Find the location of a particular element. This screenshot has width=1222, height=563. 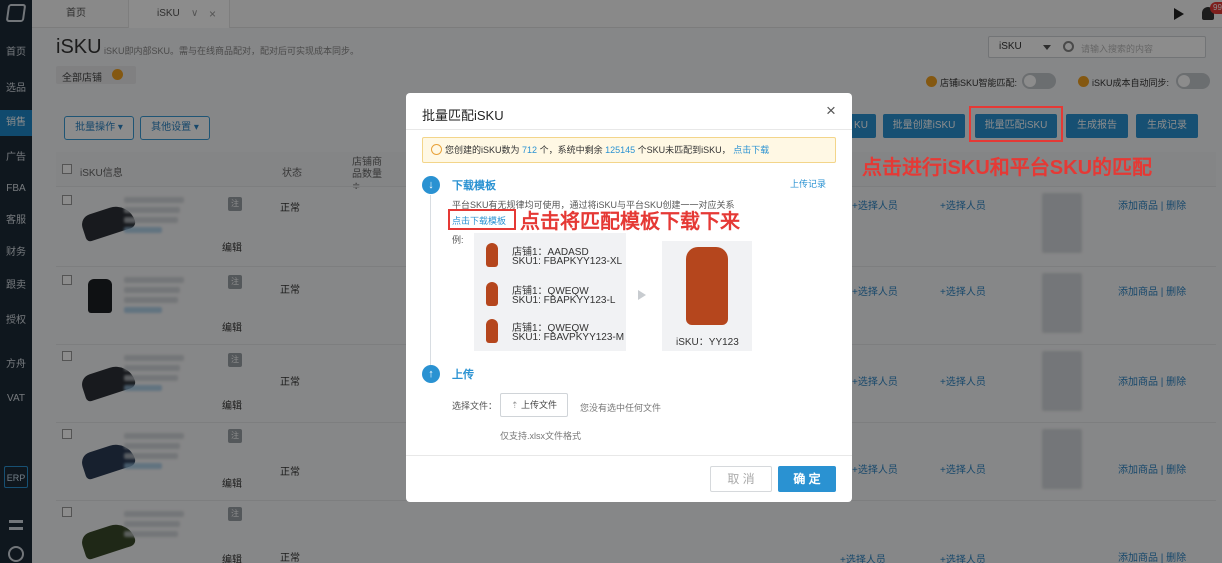

download-step-icon: ↓ is located at coordinates (431, 185).